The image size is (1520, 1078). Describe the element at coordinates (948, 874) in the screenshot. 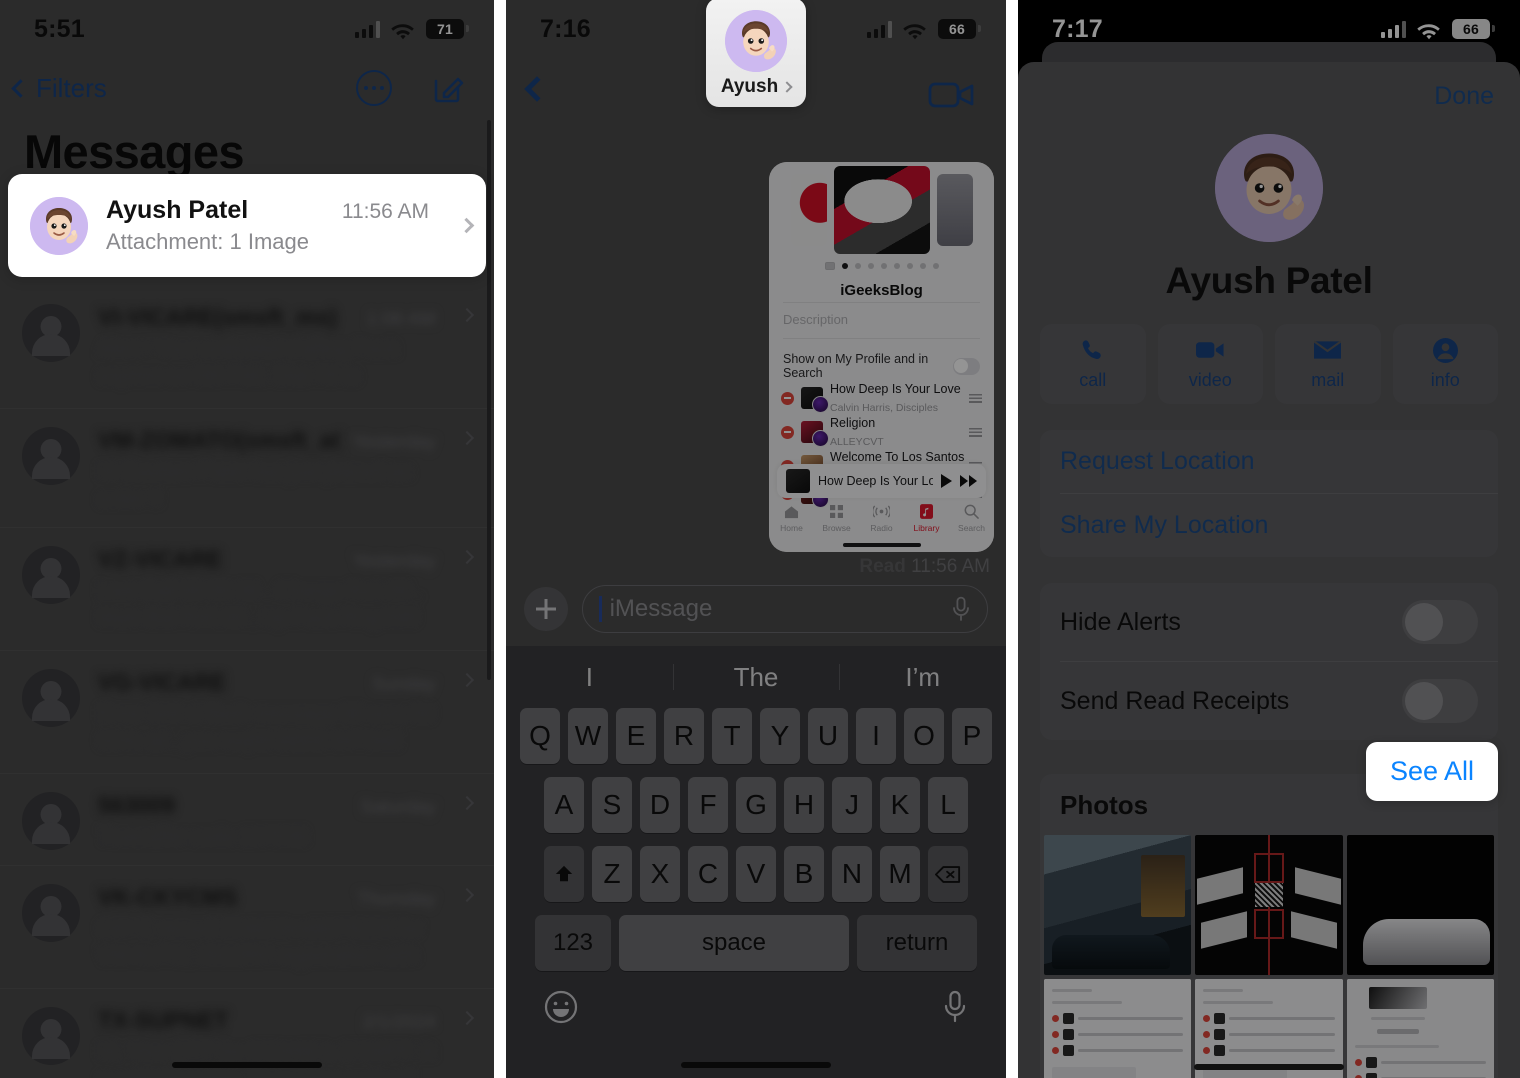

I see `backspace-icon` at that location.